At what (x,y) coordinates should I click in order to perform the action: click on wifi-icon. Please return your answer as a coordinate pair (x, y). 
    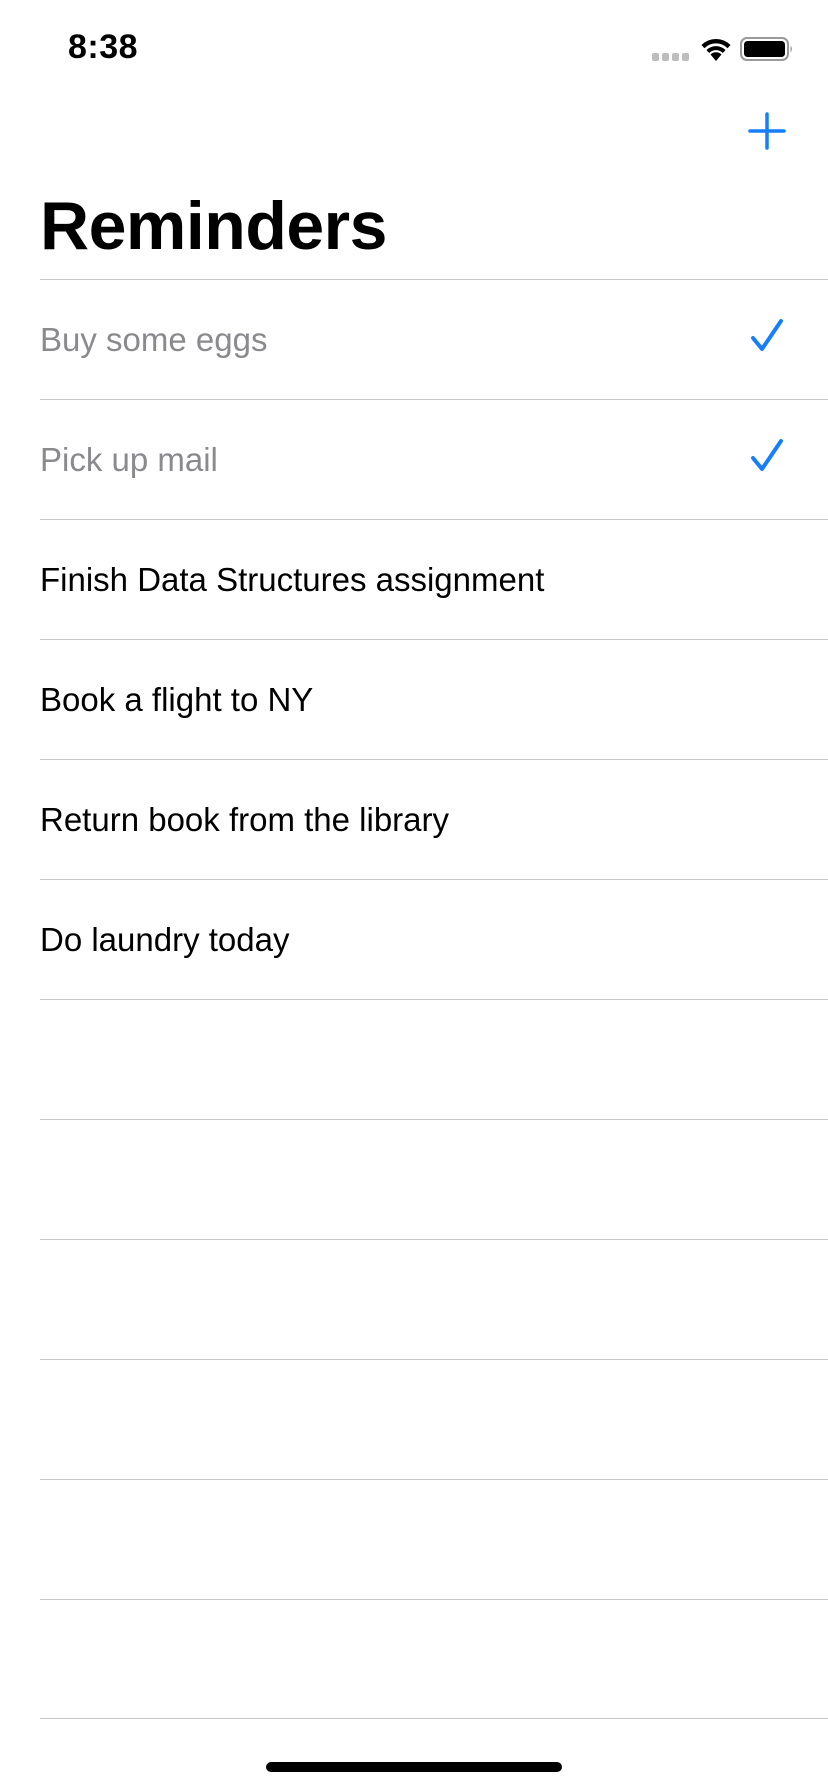
    Looking at the image, I should click on (716, 49).